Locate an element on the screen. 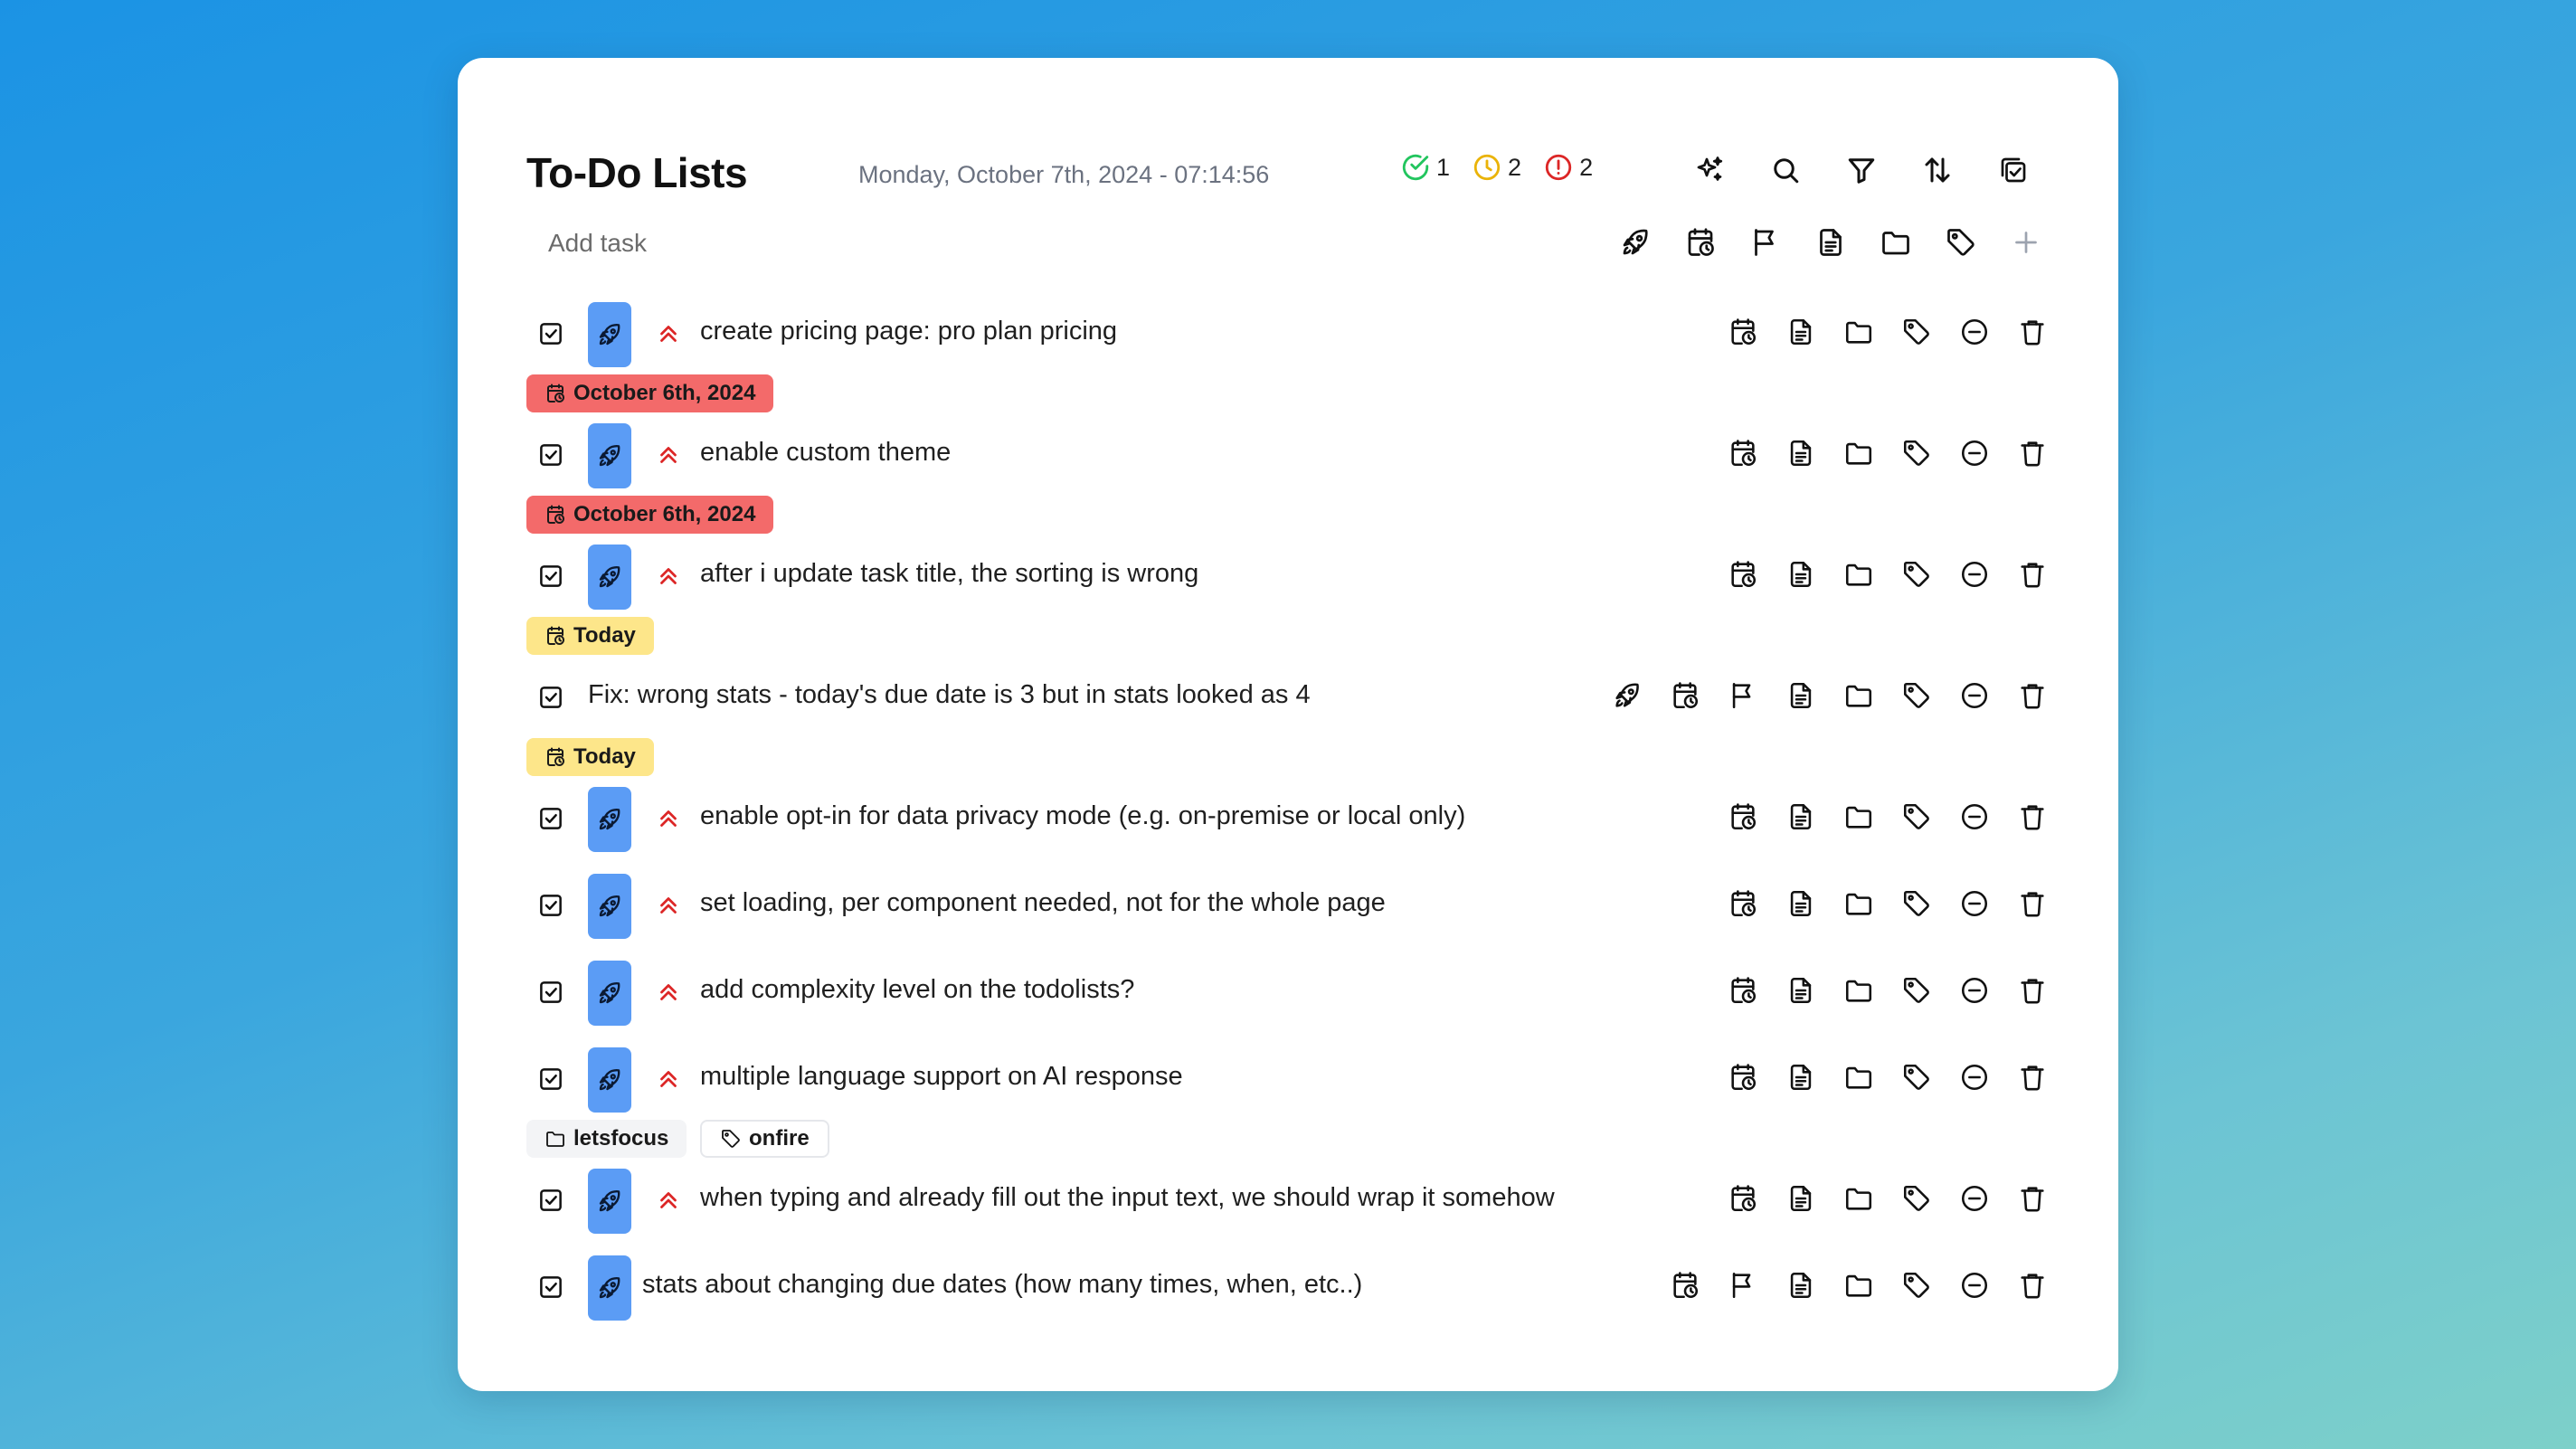 The width and height of the screenshot is (2576, 1449). ai-sparkles-button is located at coordinates (1710, 170).